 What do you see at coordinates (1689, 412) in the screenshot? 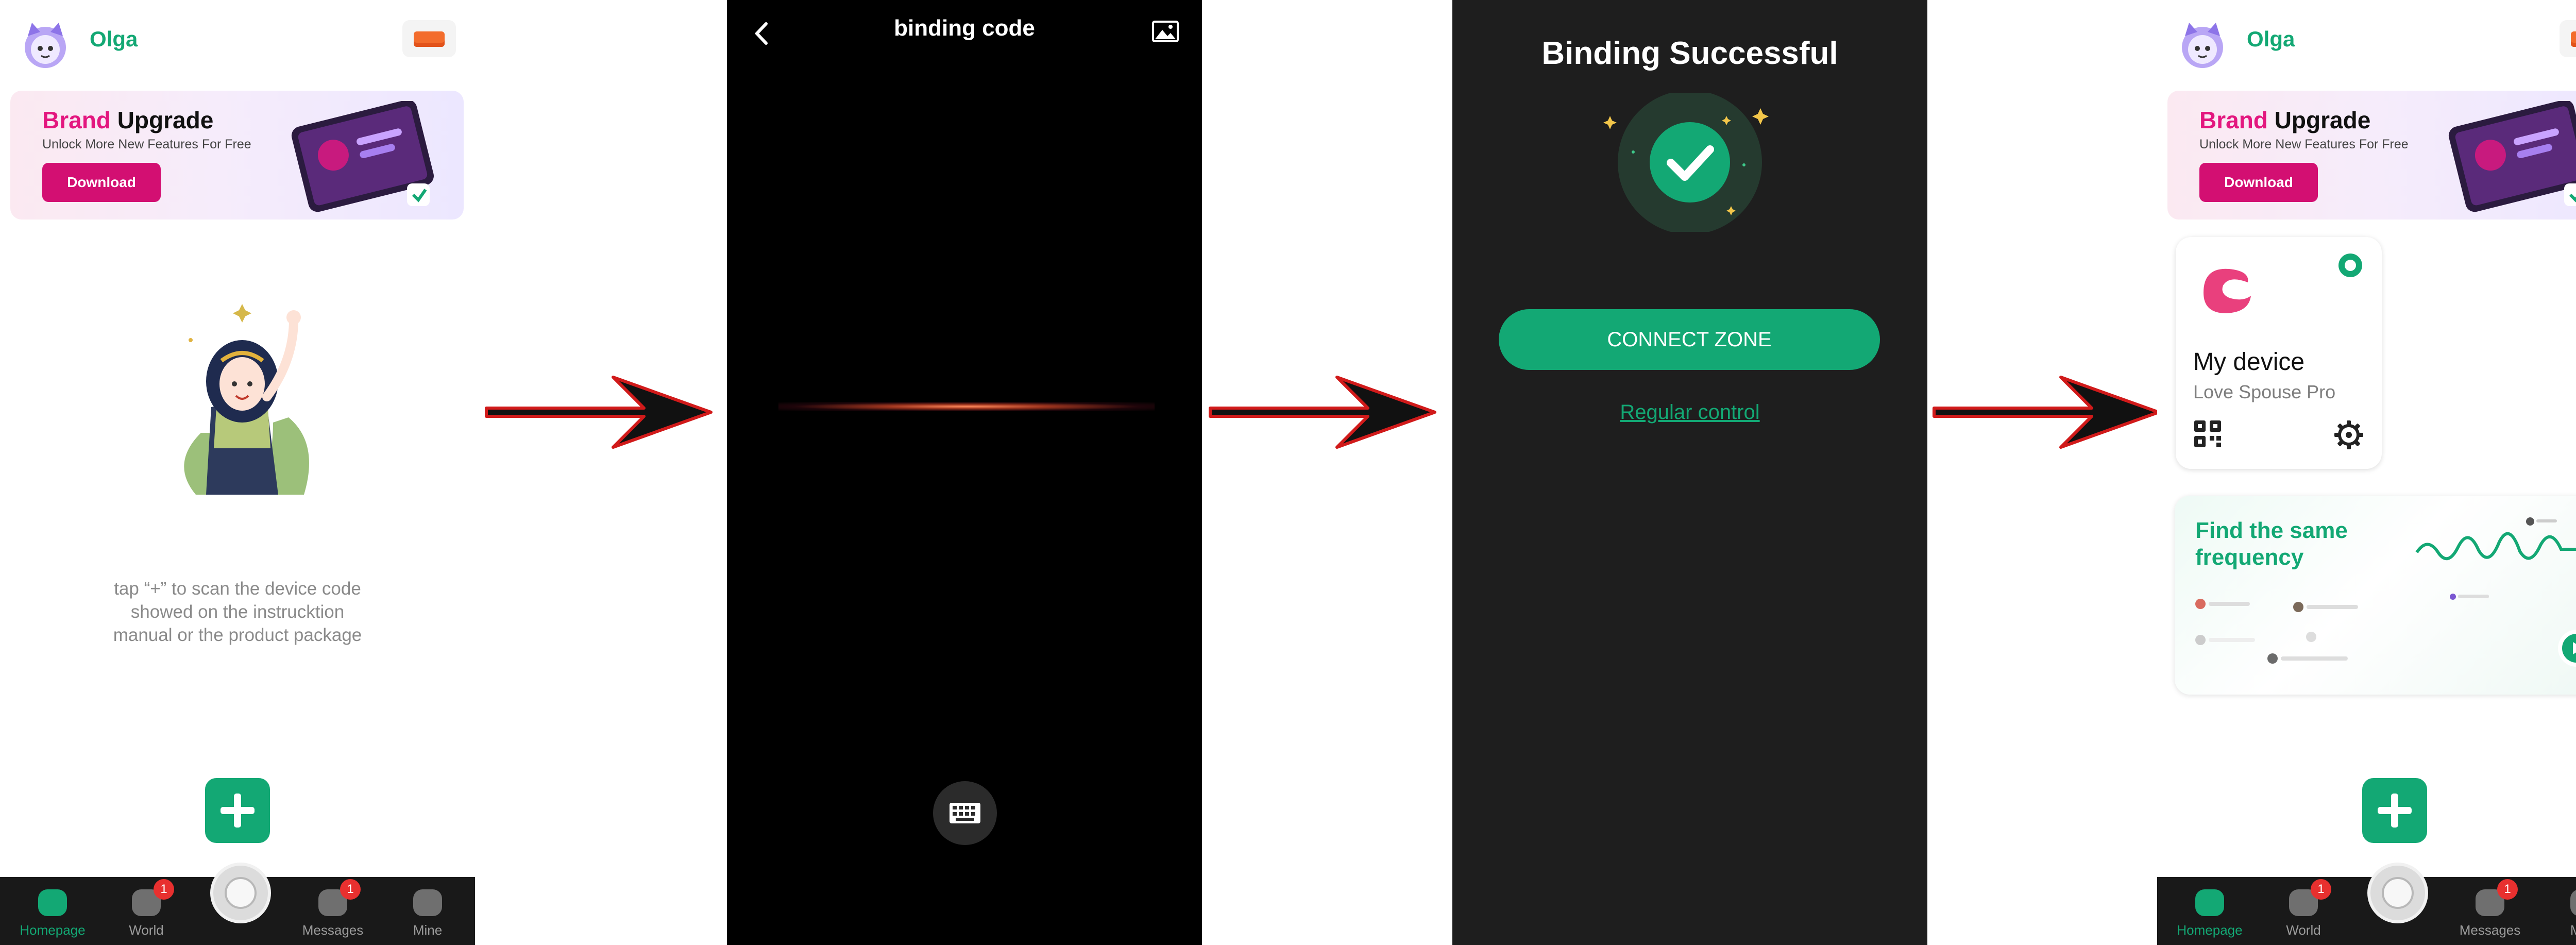
I see `regular-control-link: Regular control` at bounding box center [1689, 412].